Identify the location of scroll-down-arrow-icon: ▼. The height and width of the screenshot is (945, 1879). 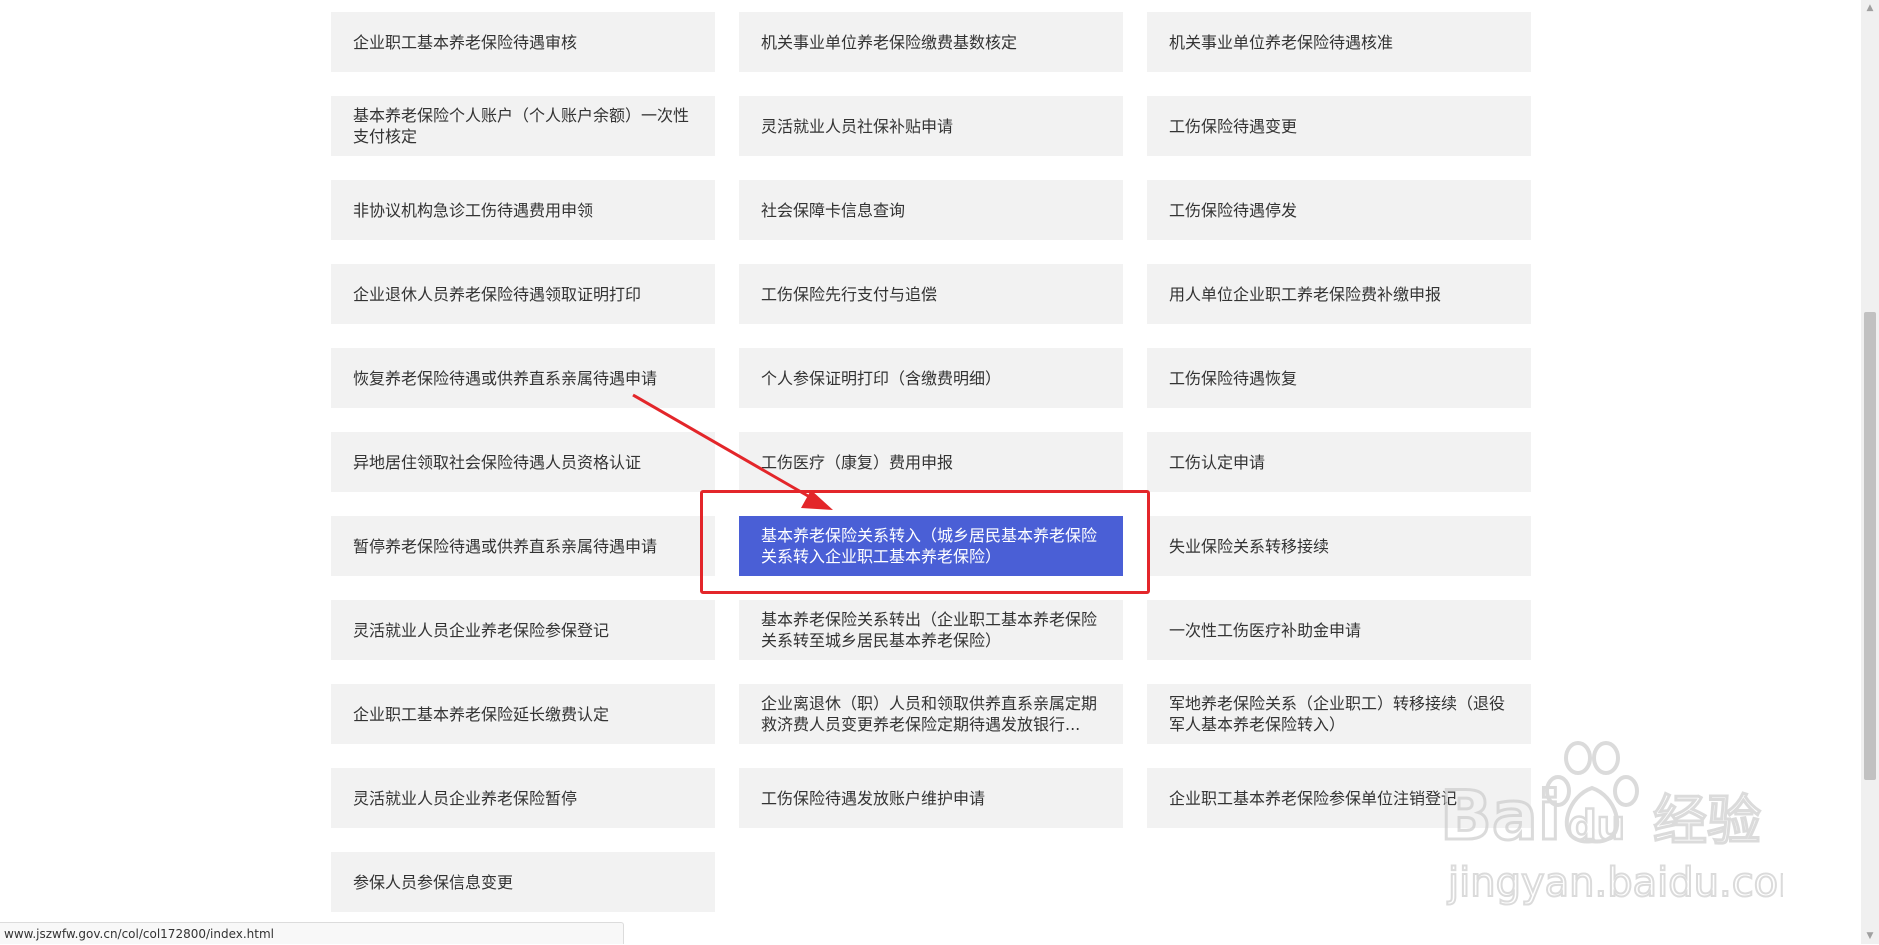
(1870, 936).